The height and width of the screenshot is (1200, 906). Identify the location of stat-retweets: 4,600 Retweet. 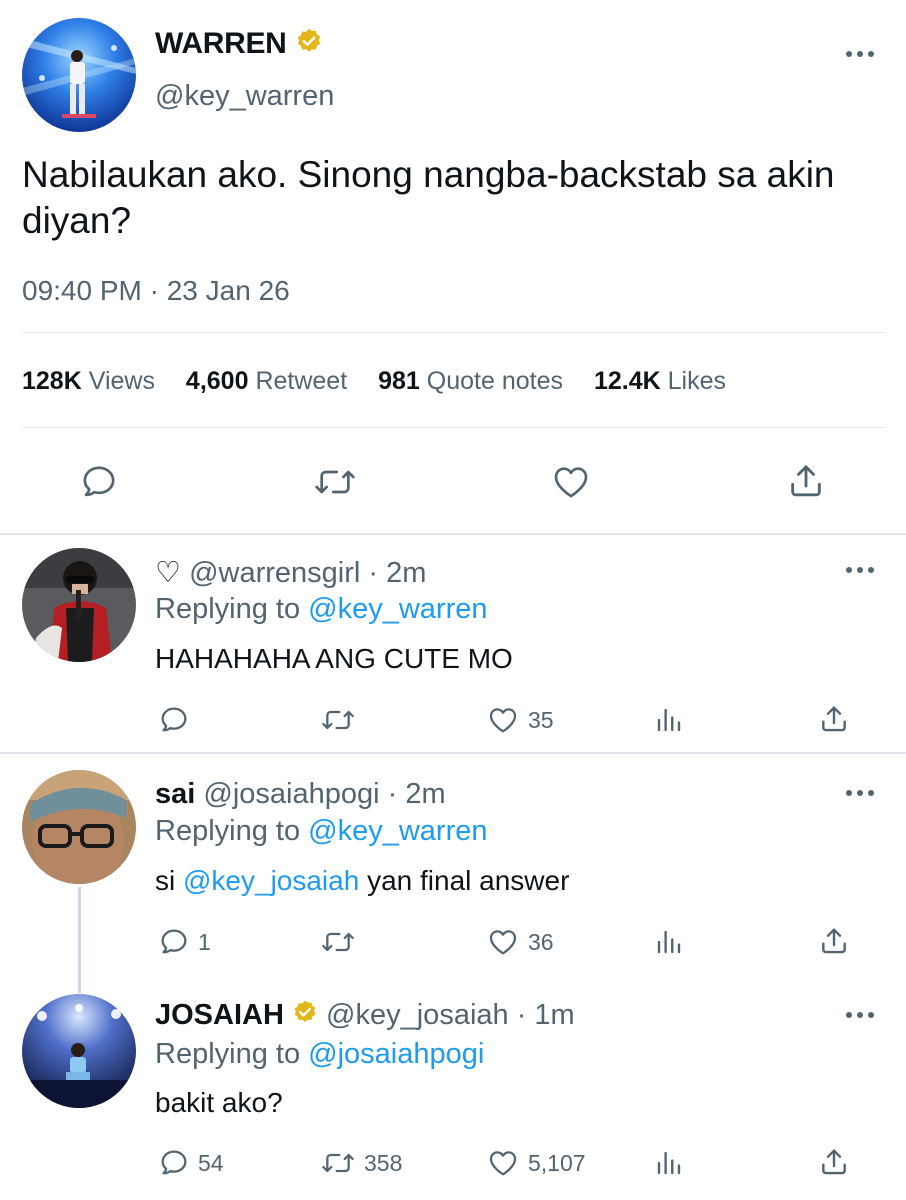
(266, 381).